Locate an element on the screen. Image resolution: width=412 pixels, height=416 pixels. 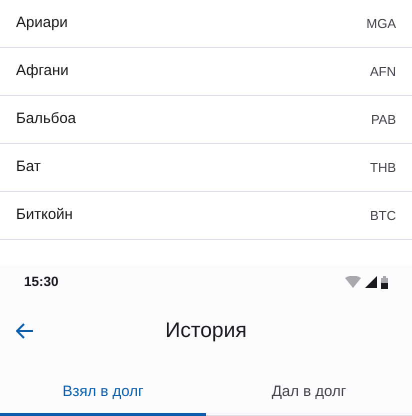
currency-code: BTC is located at coordinates (383, 215).